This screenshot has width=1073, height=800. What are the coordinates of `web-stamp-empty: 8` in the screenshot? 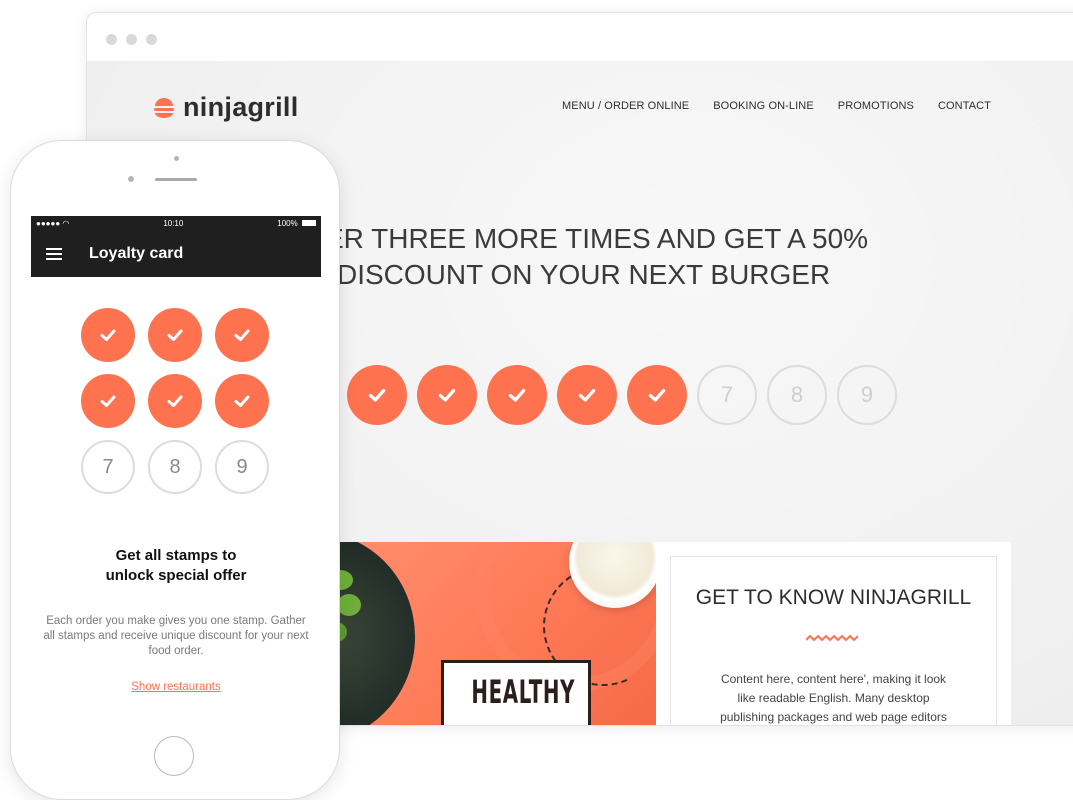 It's located at (797, 395).